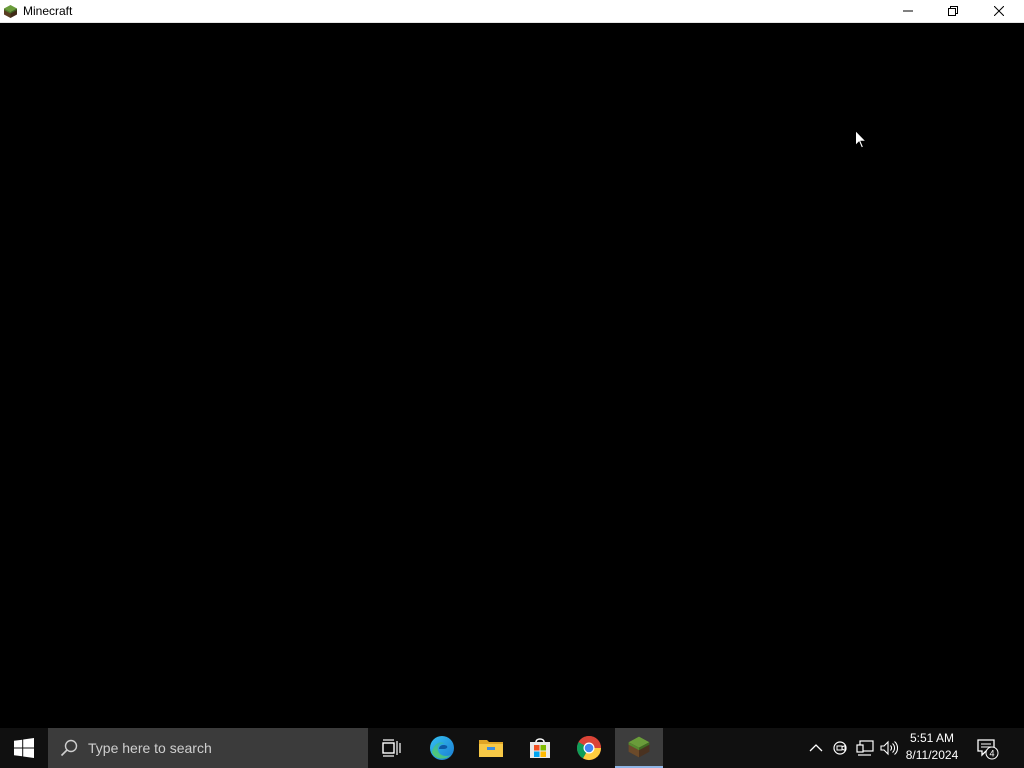 Image resolution: width=1024 pixels, height=768 pixels. I want to click on edge-icon, so click(442, 748).